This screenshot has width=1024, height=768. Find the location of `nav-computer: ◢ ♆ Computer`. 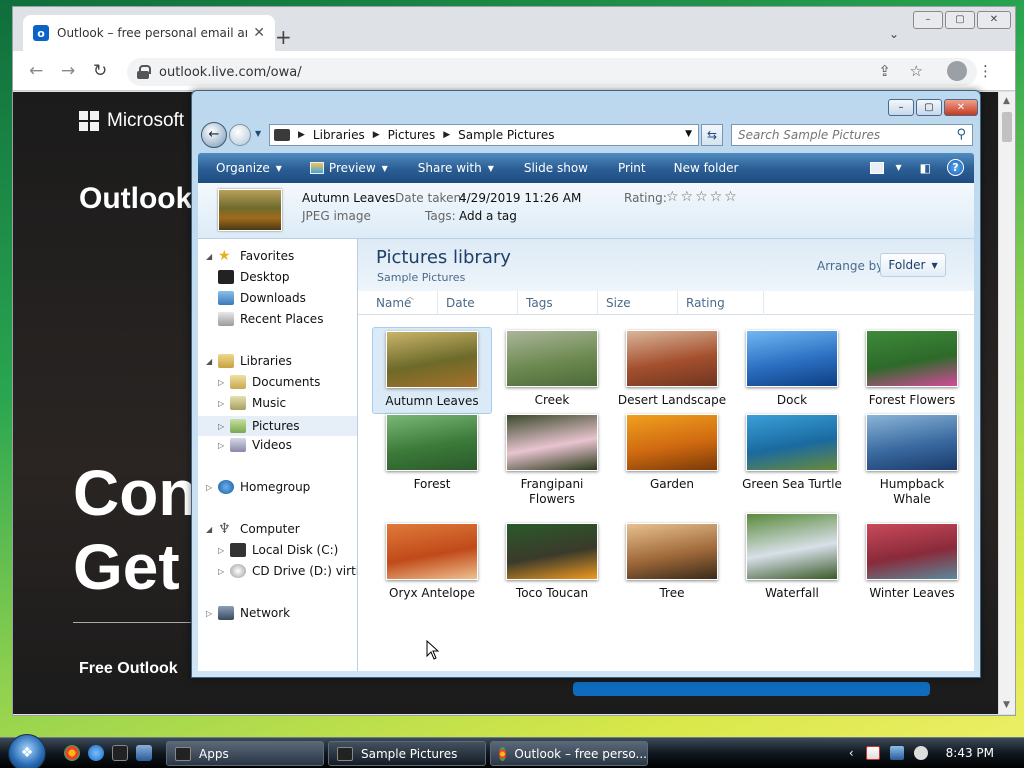

nav-computer: ◢ ♆ Computer is located at coordinates (253, 529).